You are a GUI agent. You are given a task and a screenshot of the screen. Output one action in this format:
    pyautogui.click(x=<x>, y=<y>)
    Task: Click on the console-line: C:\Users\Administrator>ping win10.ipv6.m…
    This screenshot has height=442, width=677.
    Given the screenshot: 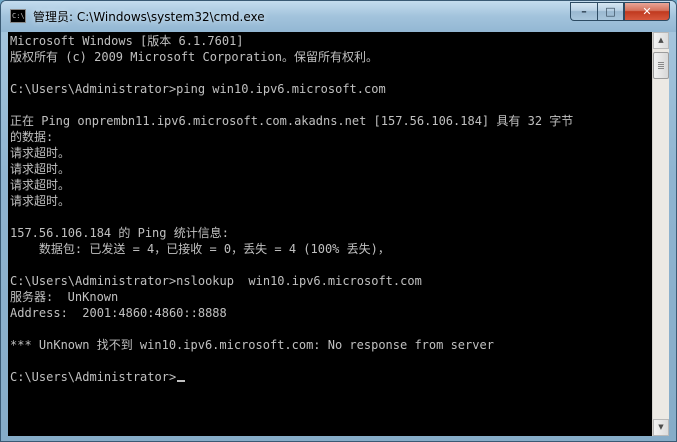 What is the action you would take?
    pyautogui.click(x=198, y=89)
    